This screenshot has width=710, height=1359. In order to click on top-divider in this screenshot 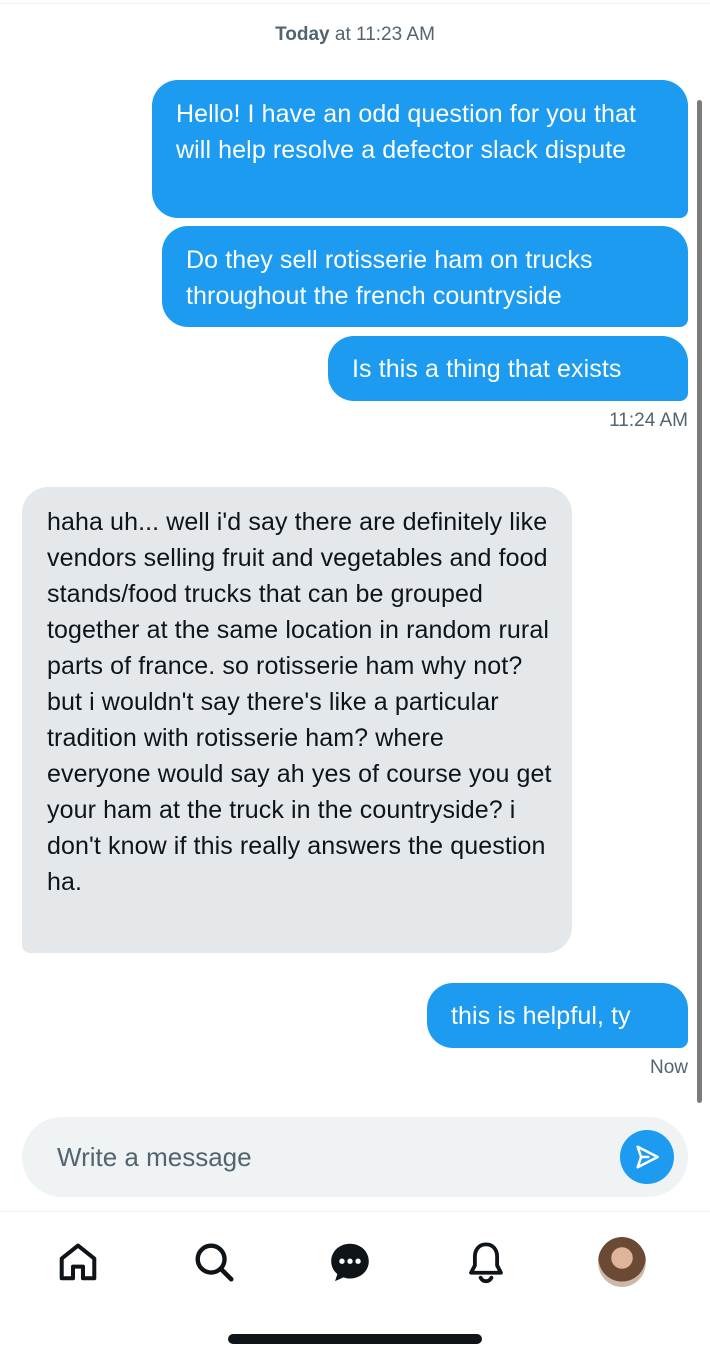, I will do `click(355, 2)`.